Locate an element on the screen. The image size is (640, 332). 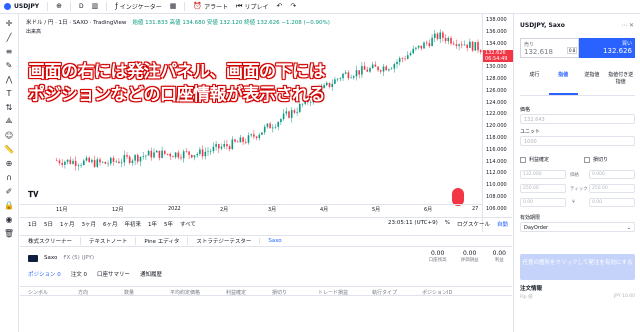
take-profit-checkbox: 利益確定 is located at coordinates (534, 159).